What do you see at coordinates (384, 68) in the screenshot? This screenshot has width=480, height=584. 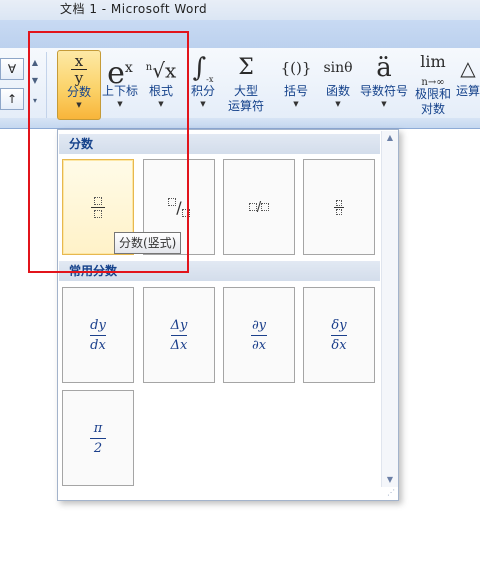 I see `accent-icon: ä` at bounding box center [384, 68].